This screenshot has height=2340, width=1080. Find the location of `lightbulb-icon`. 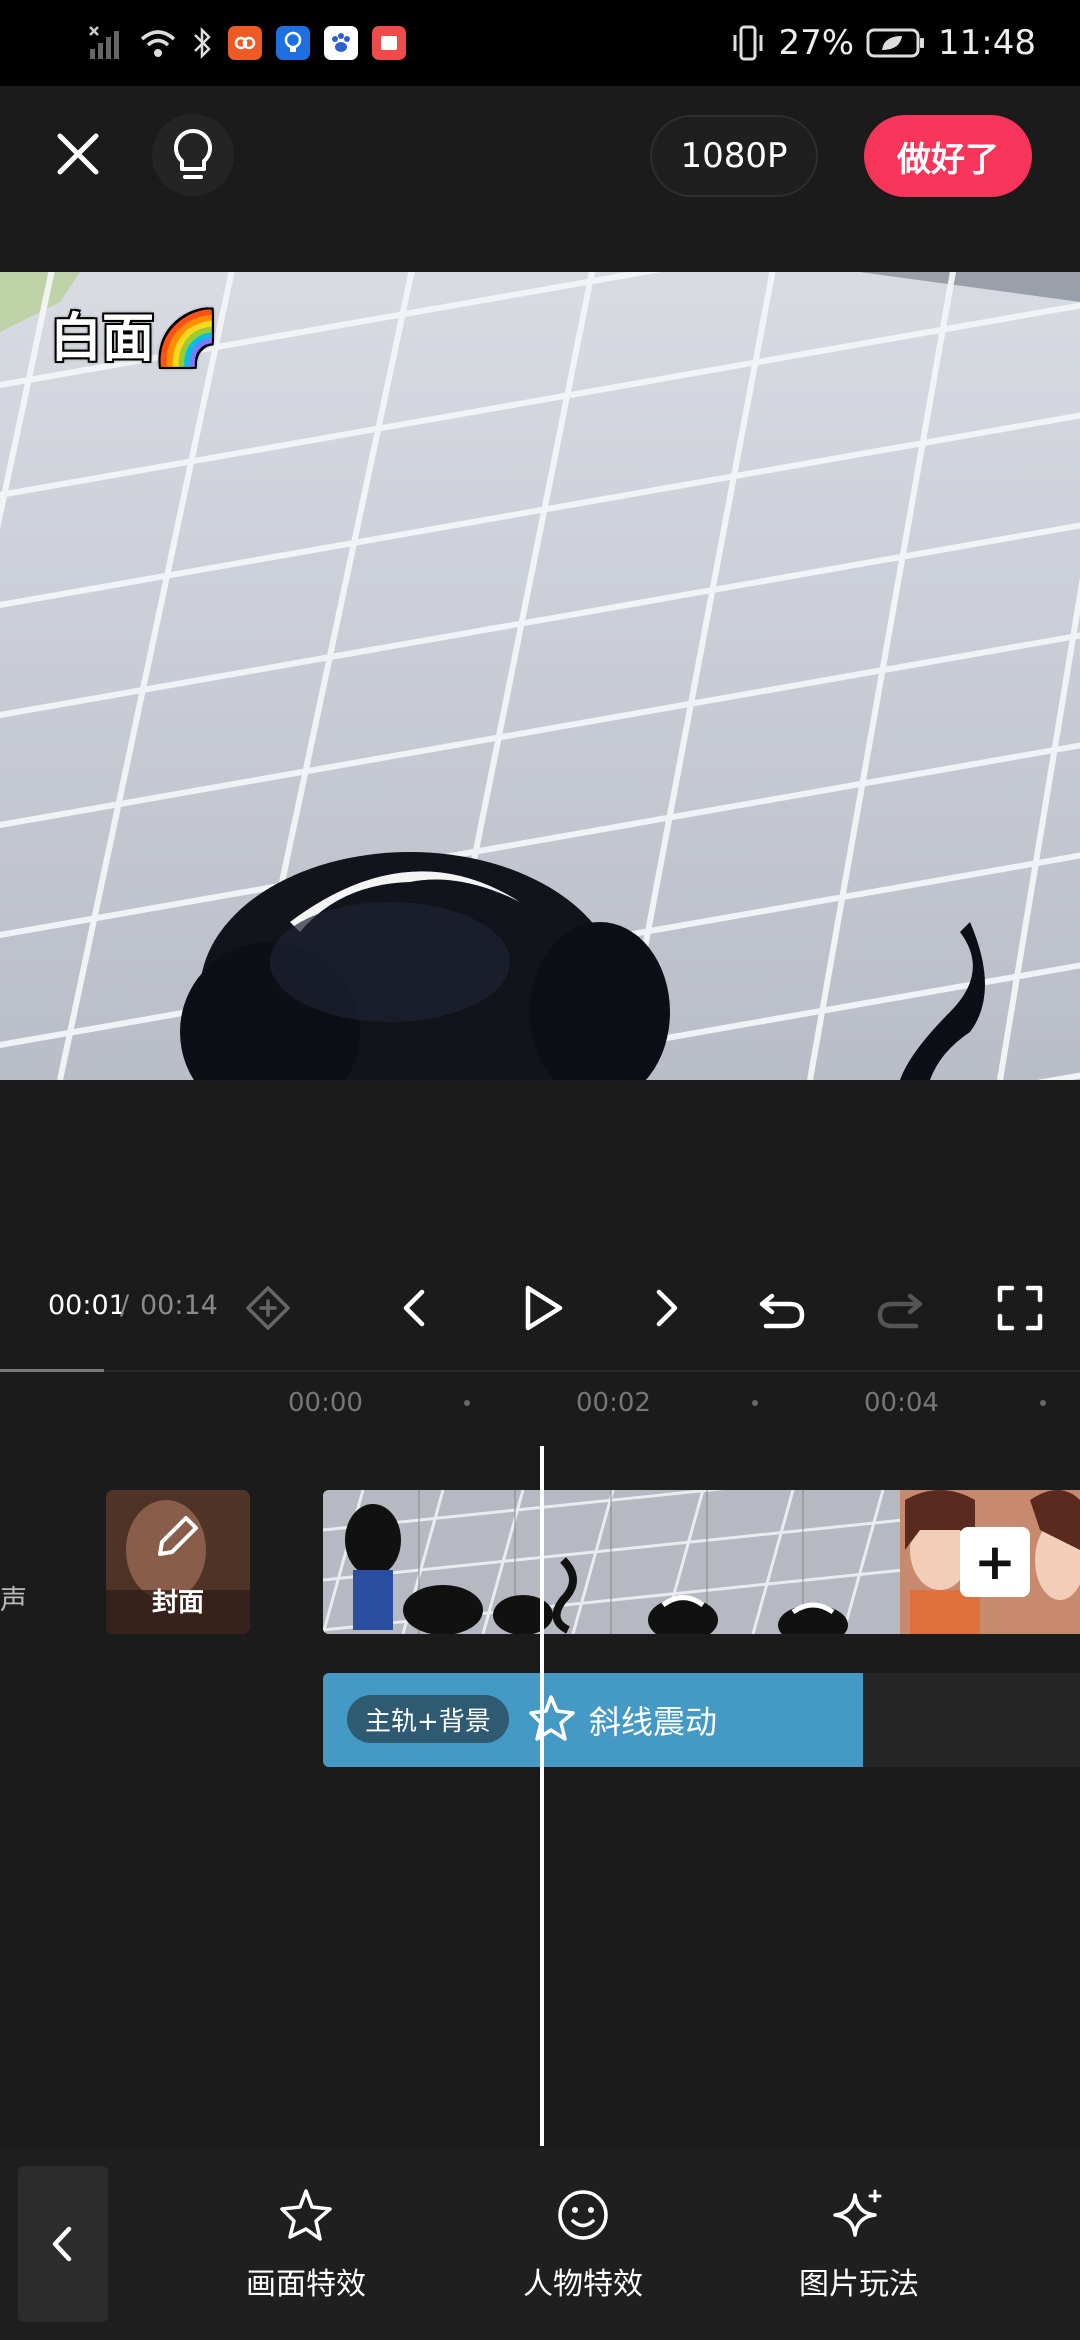

lightbulb-icon is located at coordinates (193, 153).